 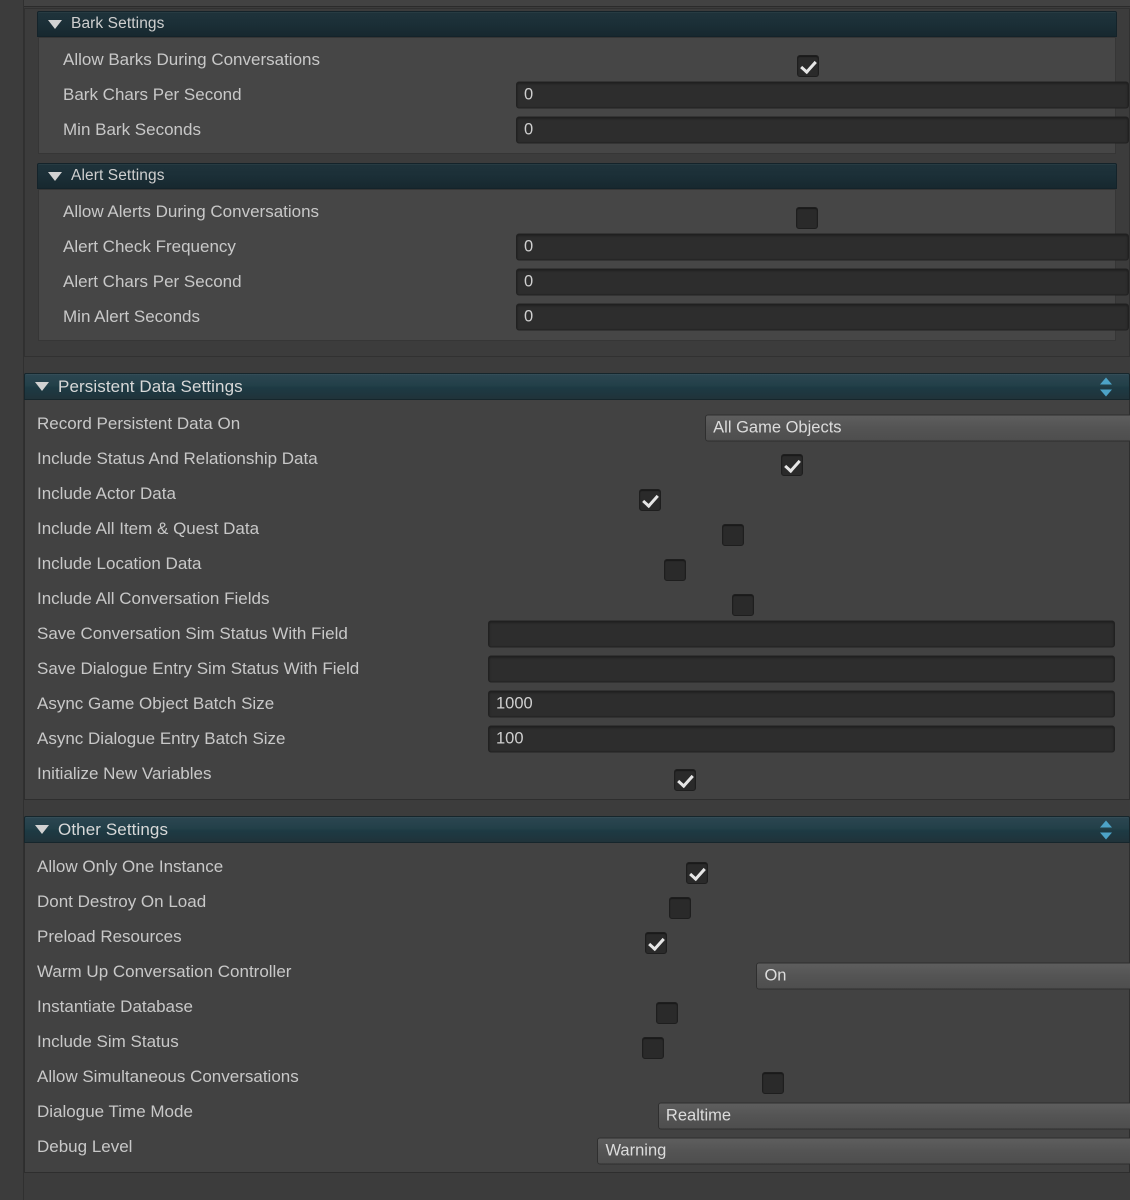 What do you see at coordinates (577, 936) in the screenshot?
I see `settings-row: Preload Resources` at bounding box center [577, 936].